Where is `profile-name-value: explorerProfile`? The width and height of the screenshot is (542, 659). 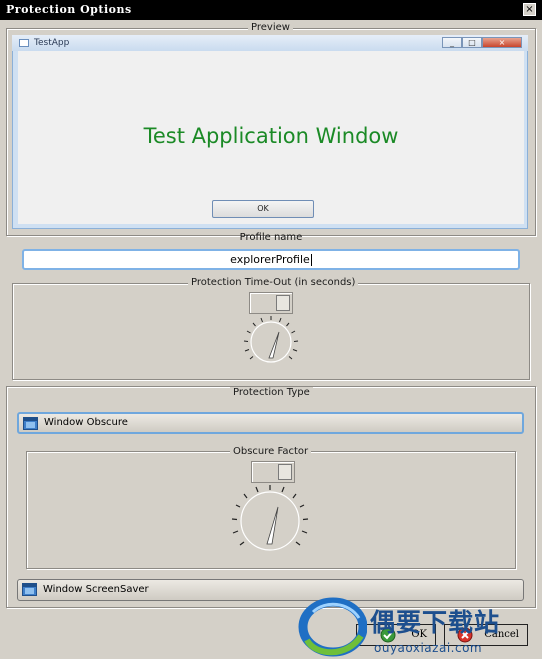 profile-name-value: explorerProfile is located at coordinates (270, 259).